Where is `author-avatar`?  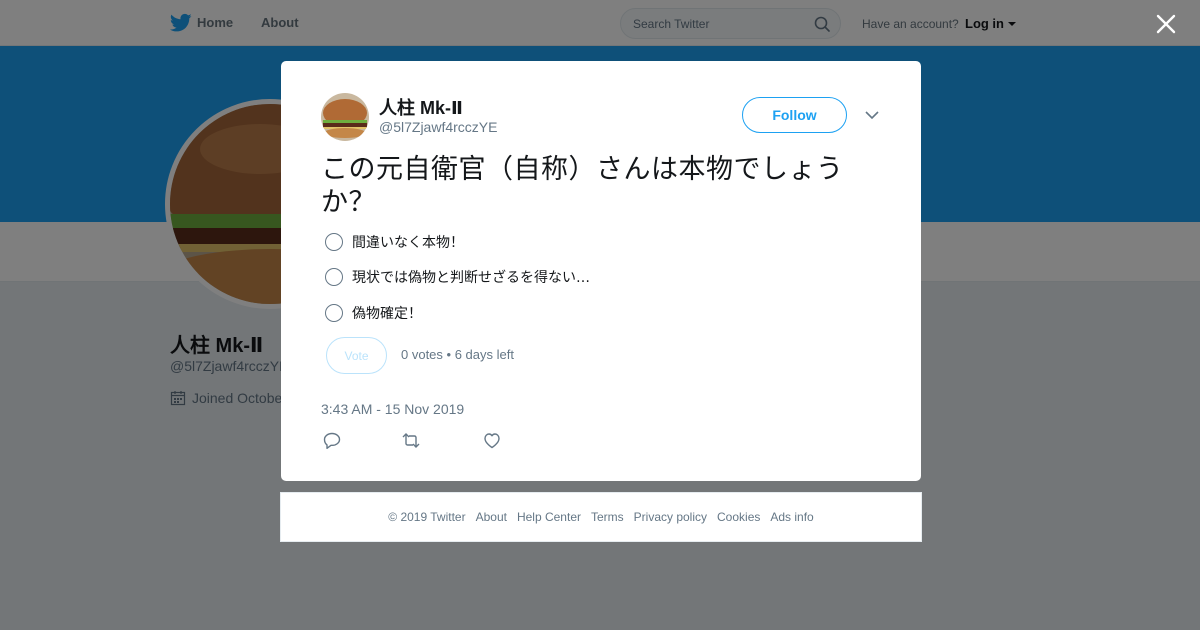 author-avatar is located at coordinates (345, 117).